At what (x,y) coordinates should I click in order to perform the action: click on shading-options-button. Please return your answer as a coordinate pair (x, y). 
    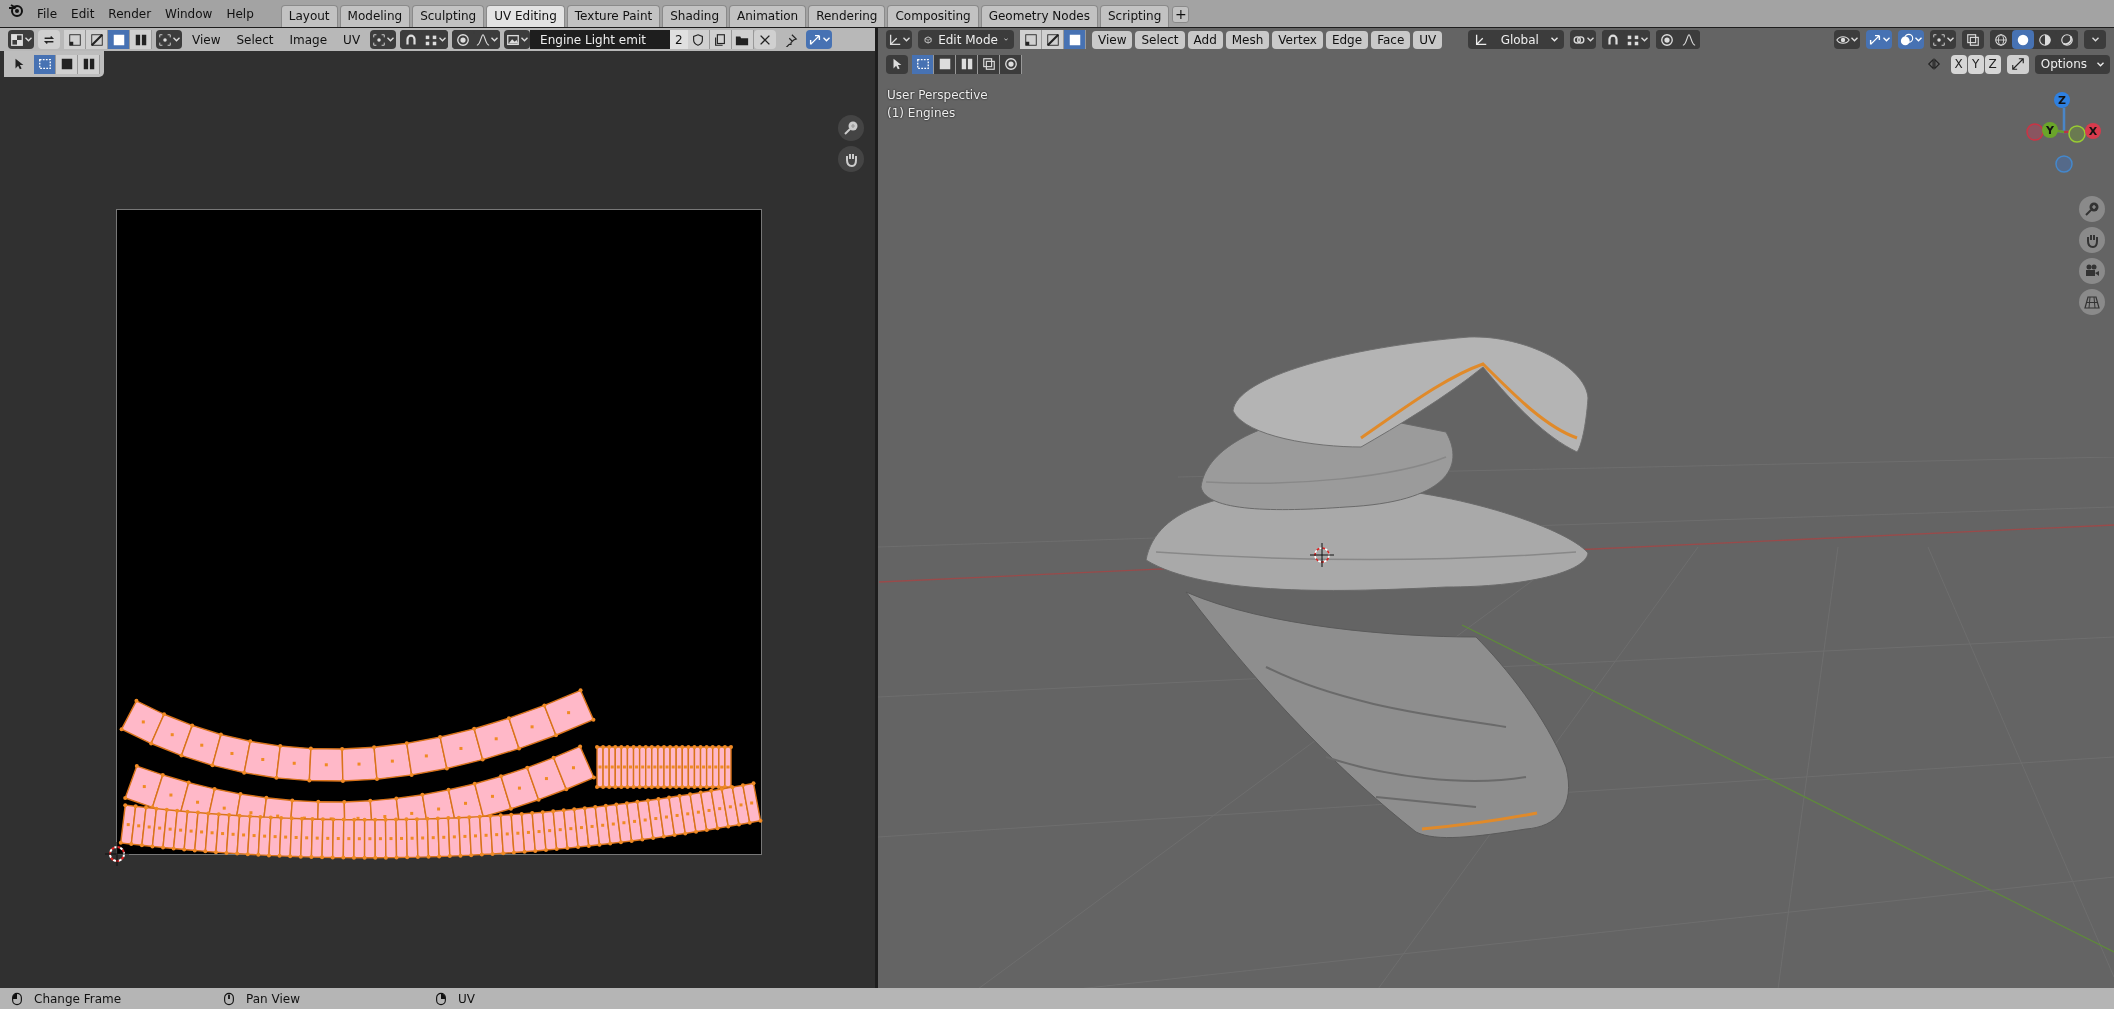
    Looking at the image, I should click on (2095, 39).